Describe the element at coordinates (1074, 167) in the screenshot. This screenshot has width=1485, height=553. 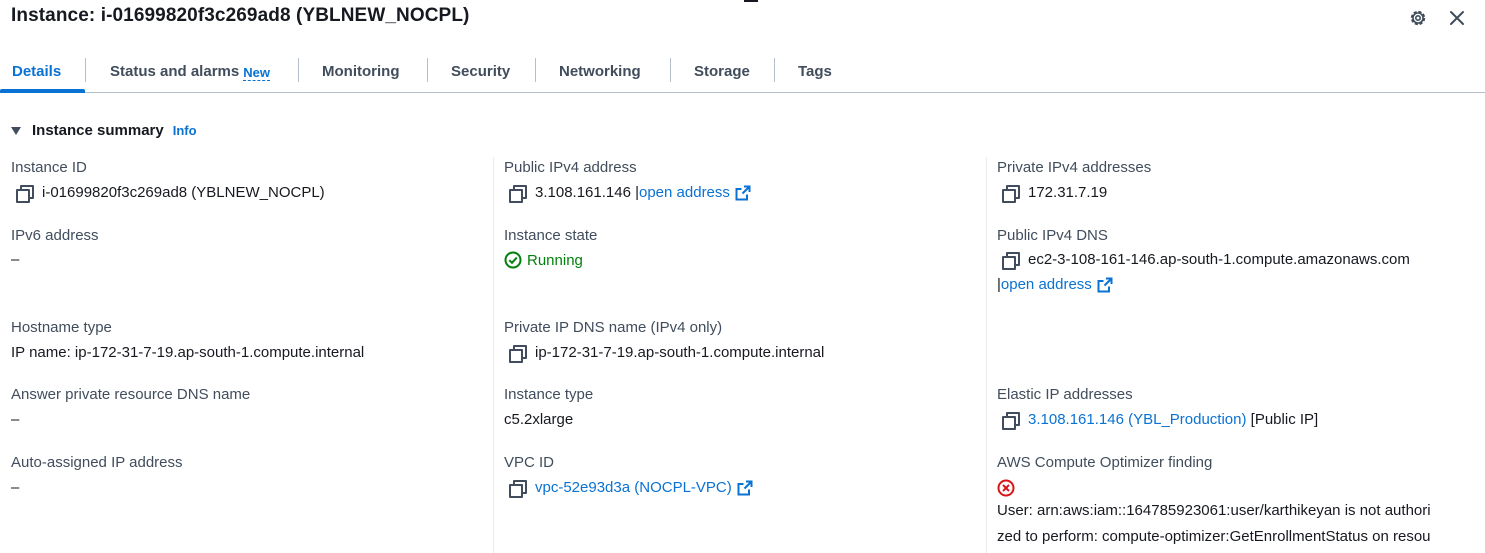
I see `private-ipv4-label: Private IPv4 addresses` at that location.